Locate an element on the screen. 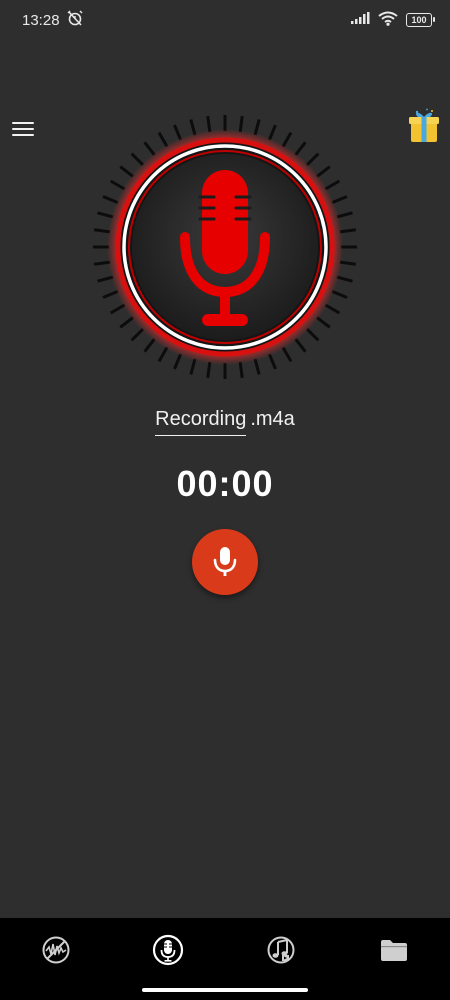 The width and height of the screenshot is (450, 1000). folder-icon is located at coordinates (394, 950).